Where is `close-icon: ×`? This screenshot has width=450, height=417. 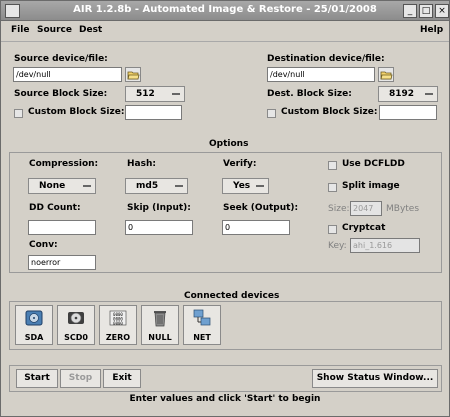
close-icon: × is located at coordinates (442, 11).